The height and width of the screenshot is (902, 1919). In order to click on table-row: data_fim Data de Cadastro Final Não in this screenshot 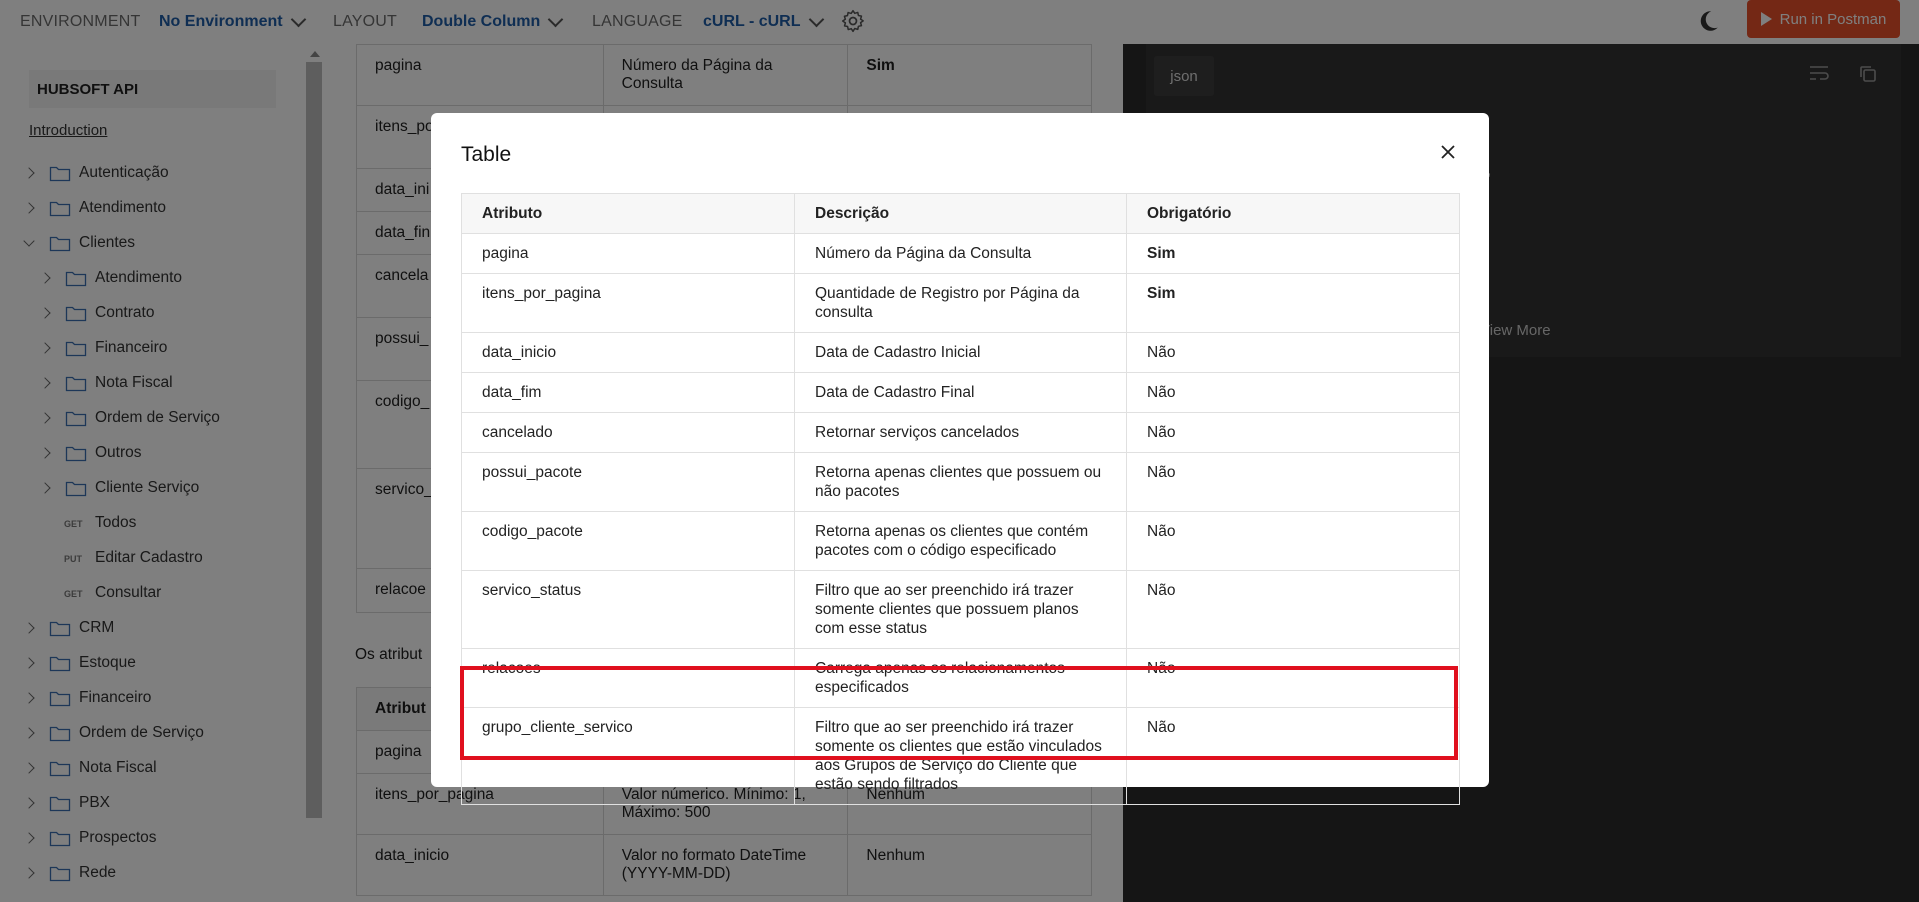, I will do `click(960, 392)`.